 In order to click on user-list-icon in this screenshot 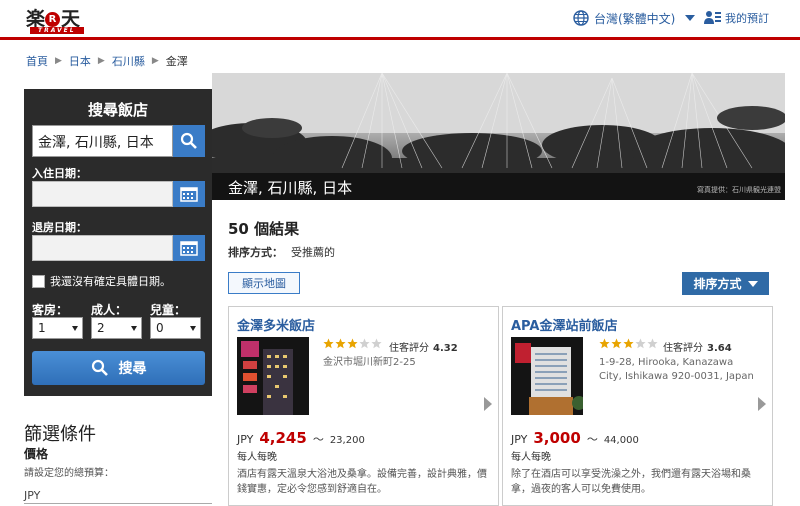, I will do `click(712, 17)`.